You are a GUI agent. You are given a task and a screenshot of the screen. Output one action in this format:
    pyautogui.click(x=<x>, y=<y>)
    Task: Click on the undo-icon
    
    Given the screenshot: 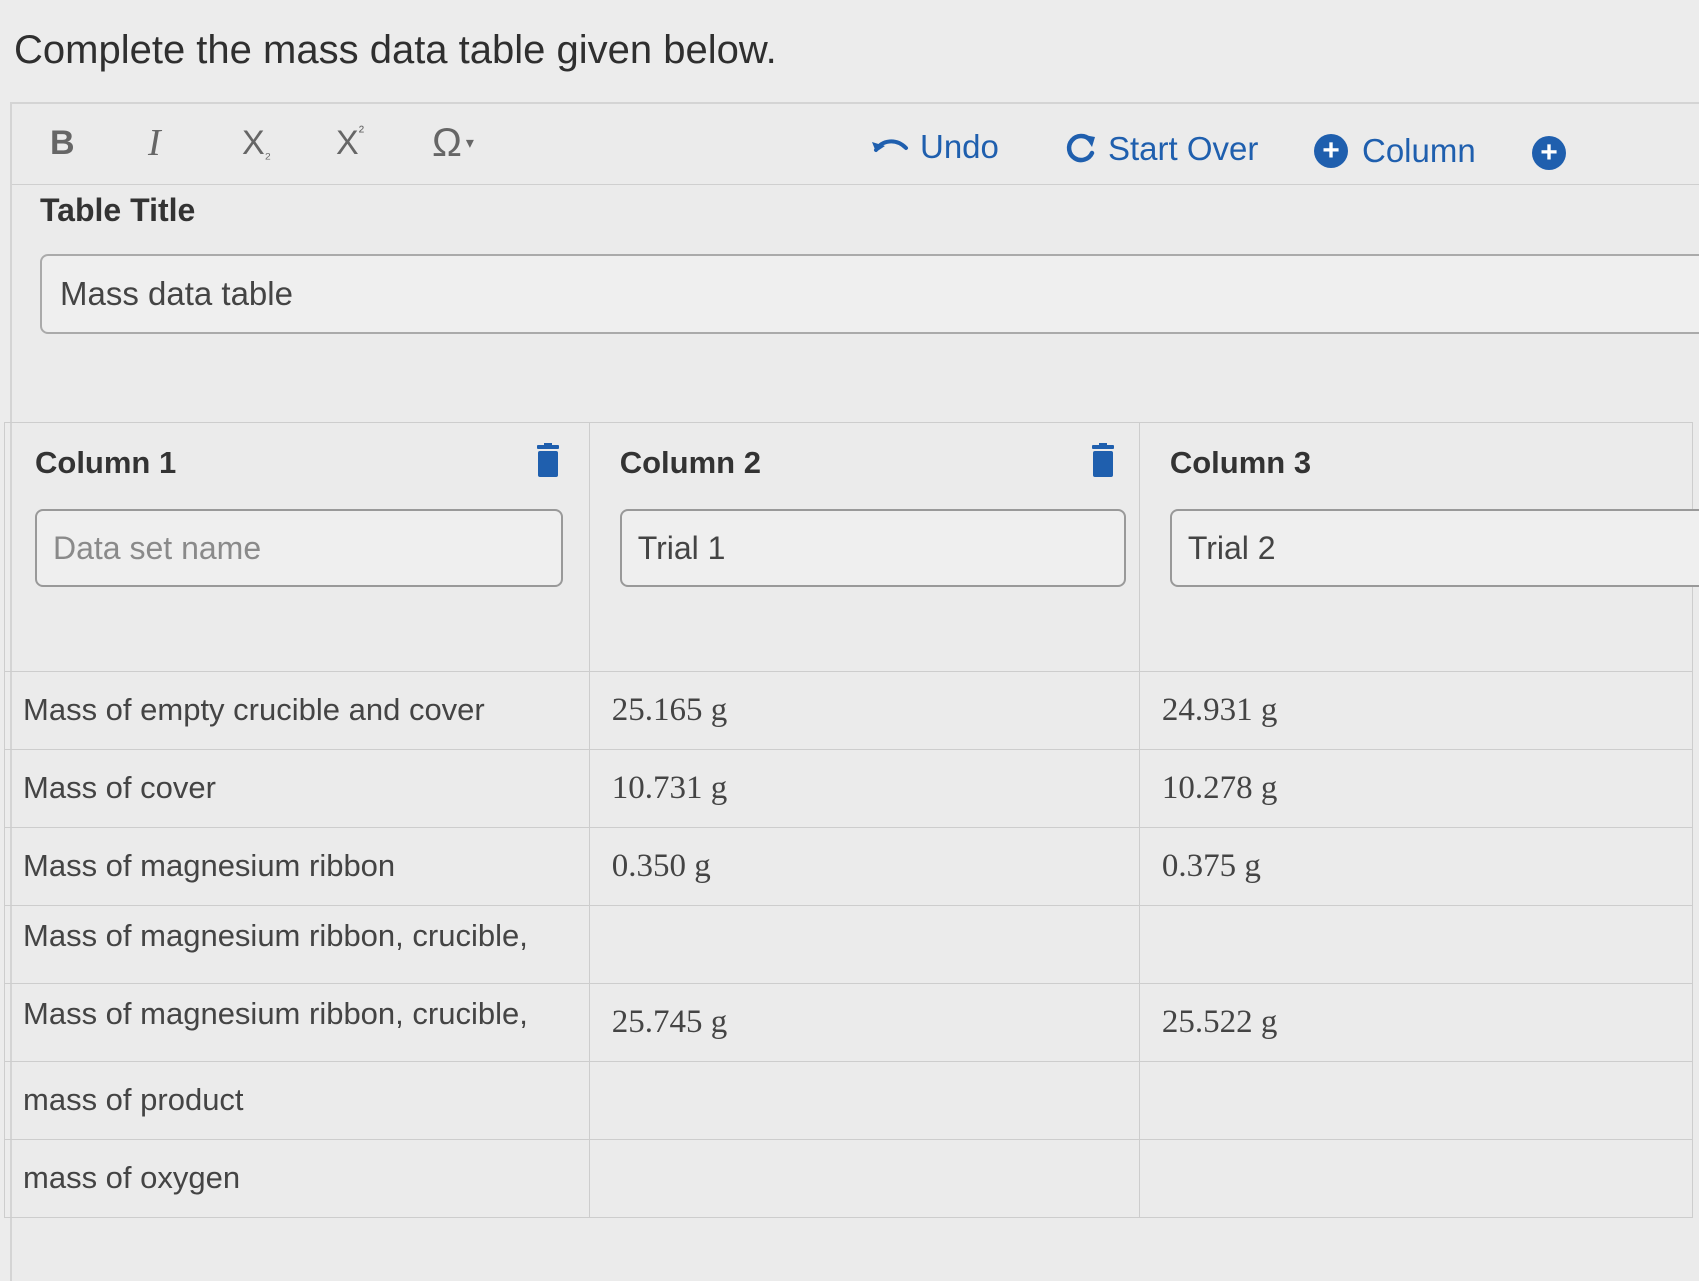 What is the action you would take?
    pyautogui.click(x=890, y=145)
    